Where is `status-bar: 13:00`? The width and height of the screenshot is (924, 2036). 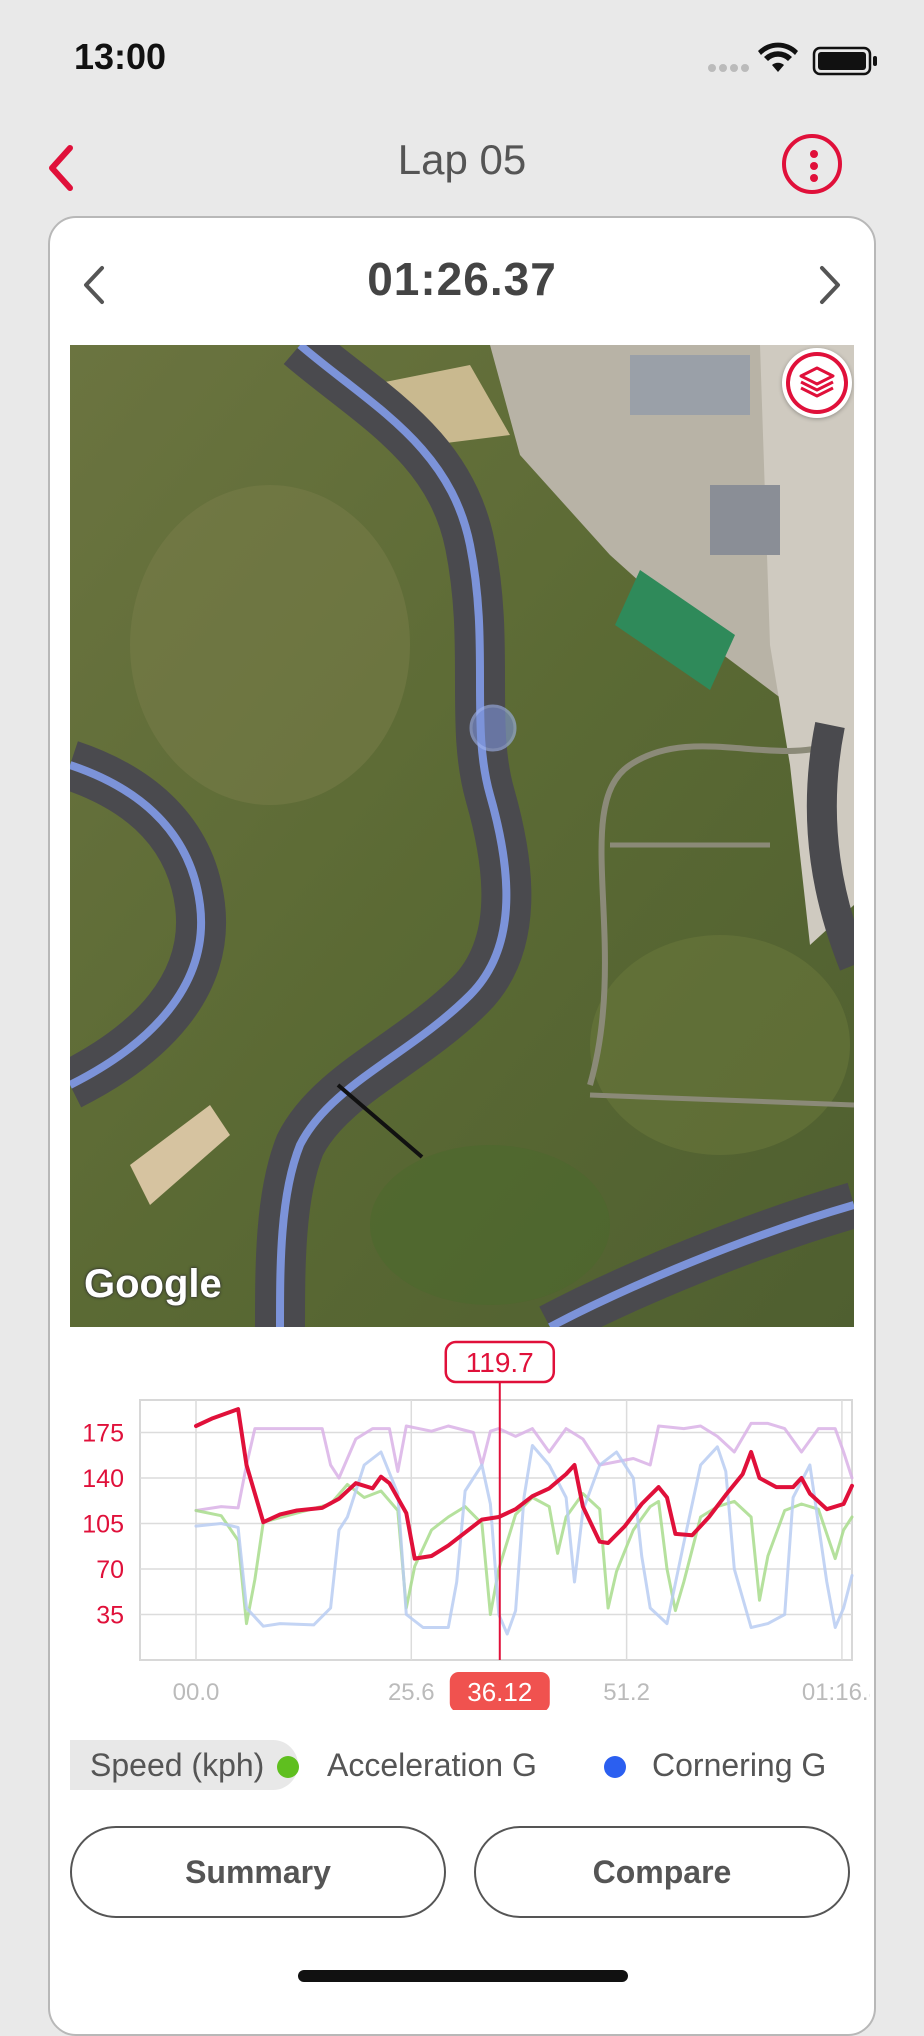 status-bar: 13:00 is located at coordinates (462, 55).